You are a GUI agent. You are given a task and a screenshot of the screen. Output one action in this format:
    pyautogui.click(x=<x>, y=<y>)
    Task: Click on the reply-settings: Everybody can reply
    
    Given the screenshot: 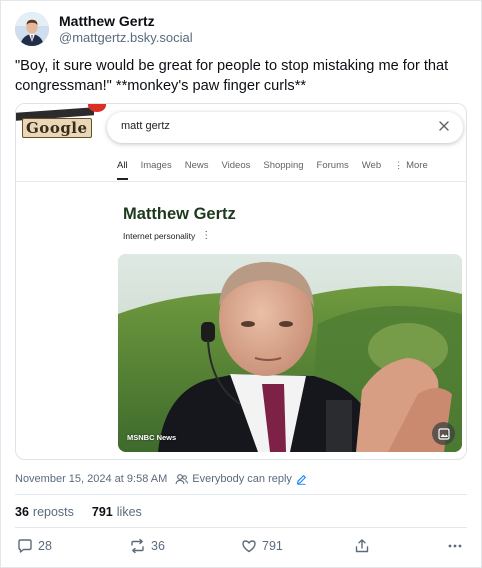 What is the action you would take?
    pyautogui.click(x=241, y=479)
    